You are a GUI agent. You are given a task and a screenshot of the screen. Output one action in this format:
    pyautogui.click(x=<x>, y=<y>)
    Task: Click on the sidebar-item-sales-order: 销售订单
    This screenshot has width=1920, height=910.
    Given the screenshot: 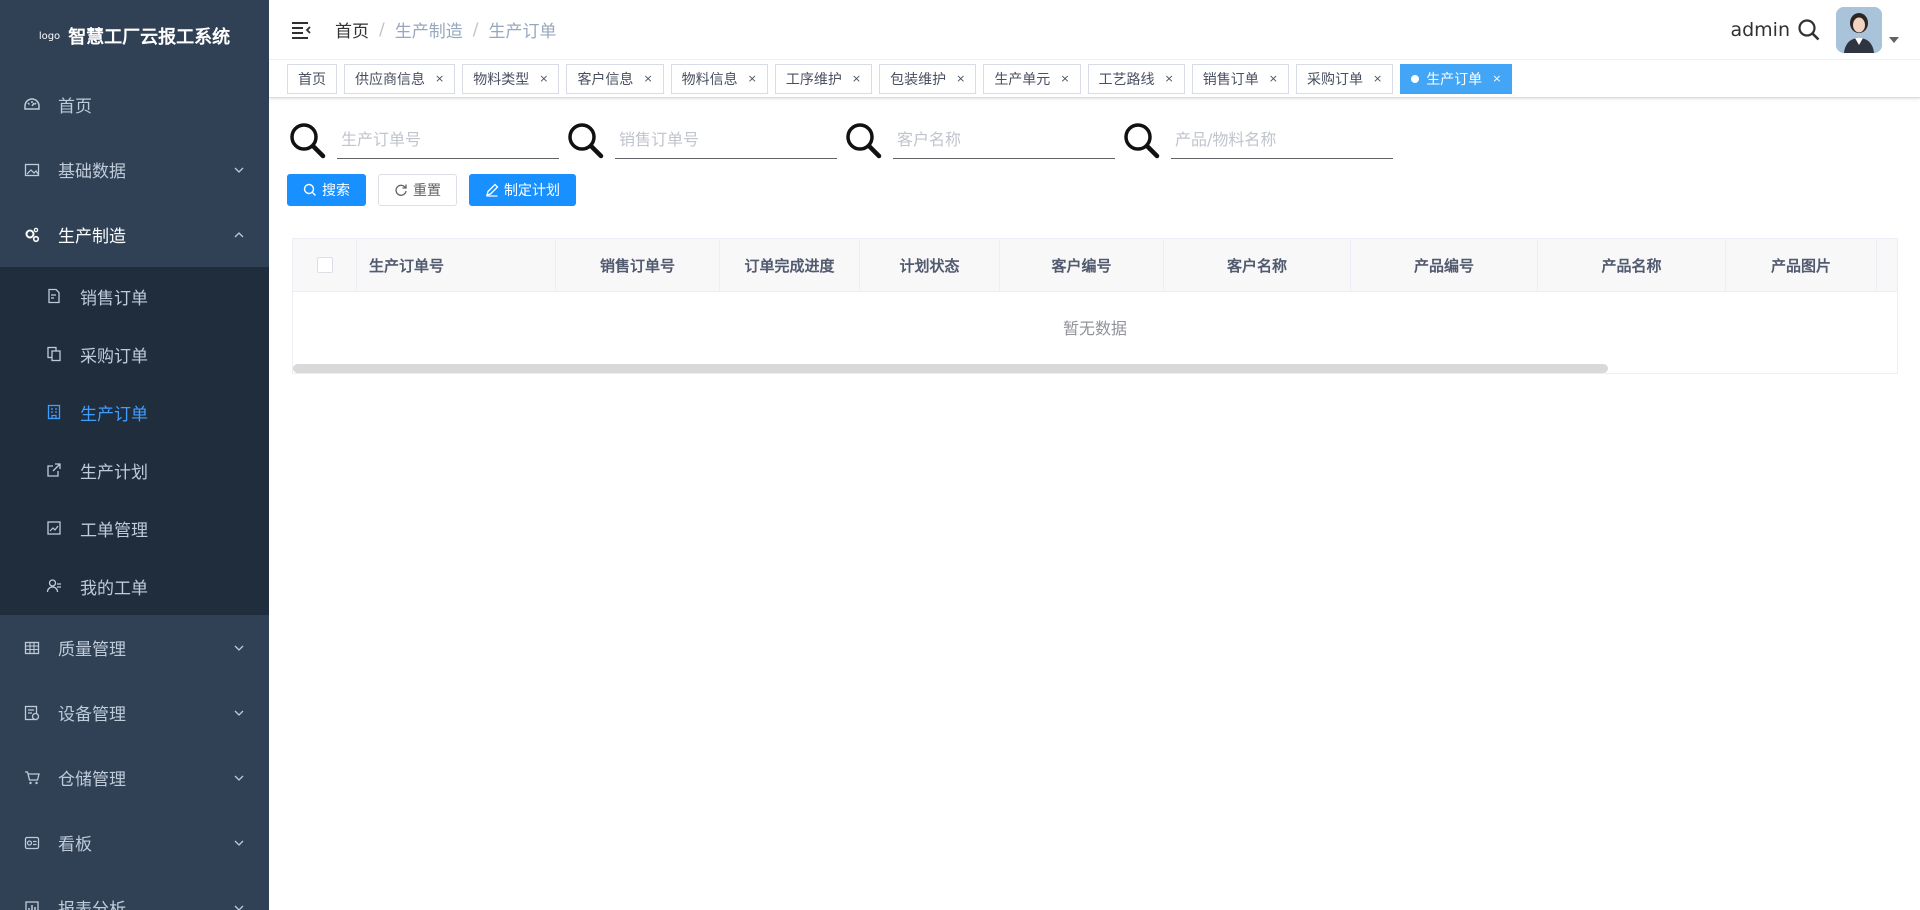 What is the action you would take?
    pyautogui.click(x=134, y=296)
    